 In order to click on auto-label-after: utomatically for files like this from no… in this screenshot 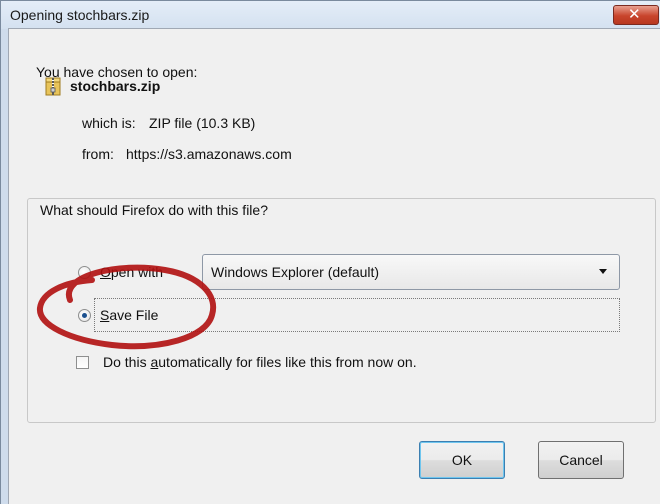, I will do `click(287, 362)`.